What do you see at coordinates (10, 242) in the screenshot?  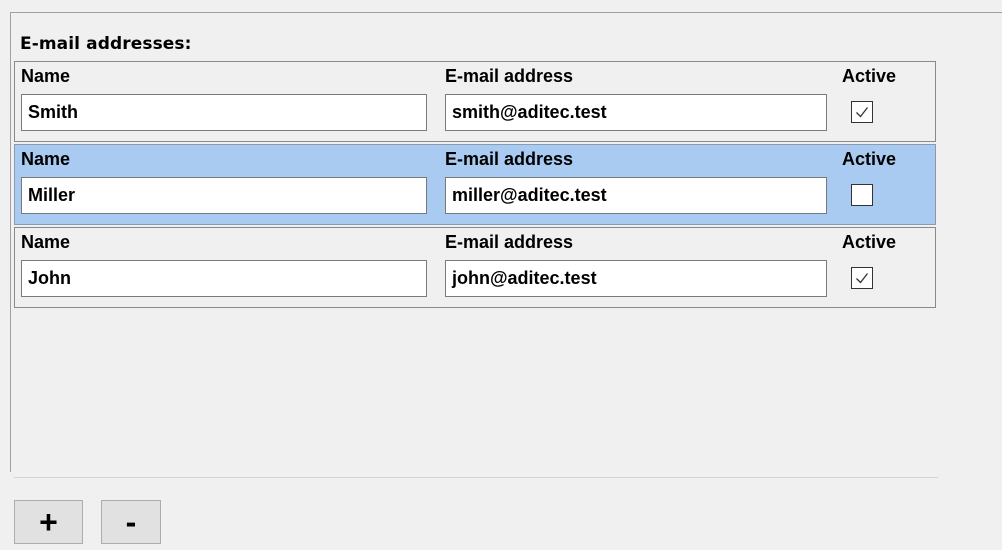 I see `group-border-left` at bounding box center [10, 242].